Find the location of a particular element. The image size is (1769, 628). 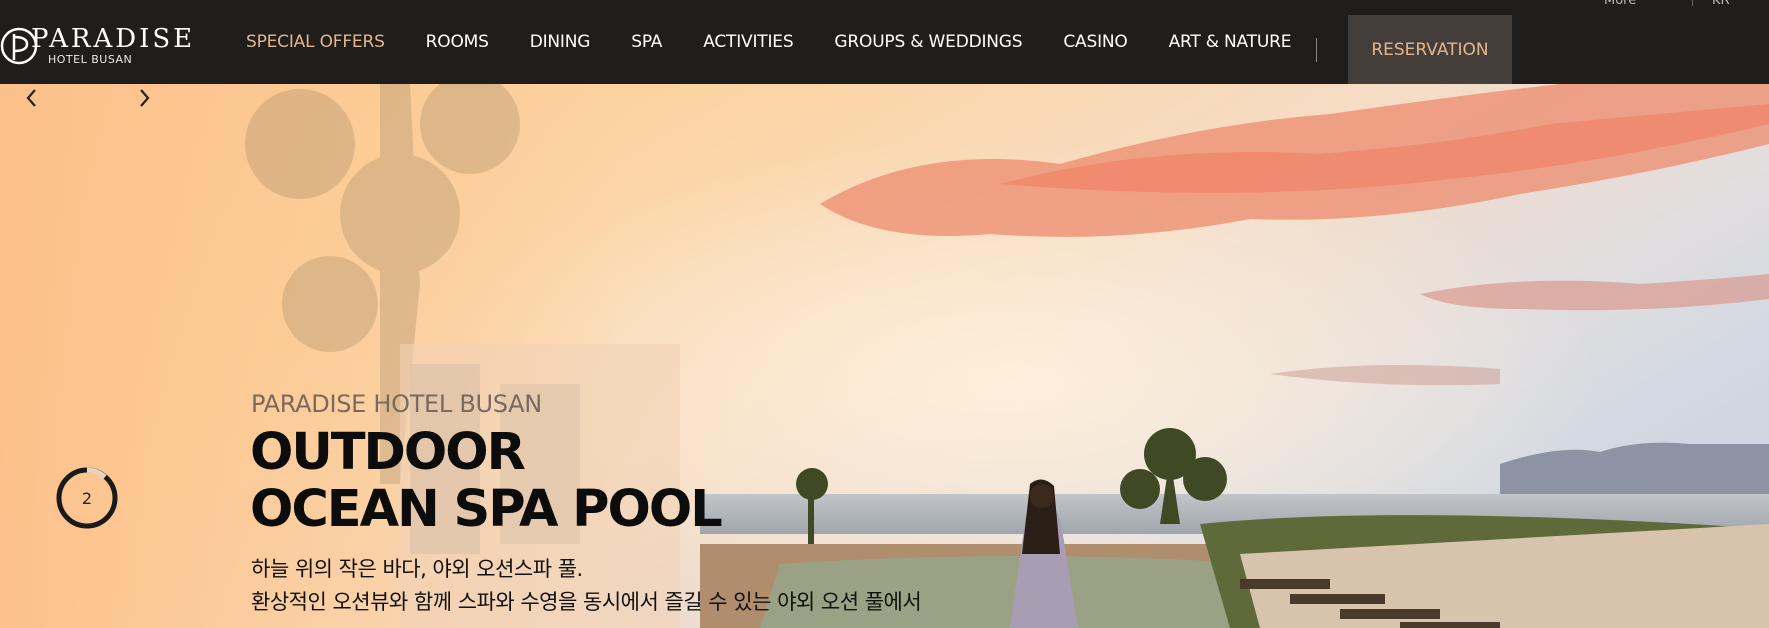

nav-activities: ACTIVITIES is located at coordinates (748, 42).